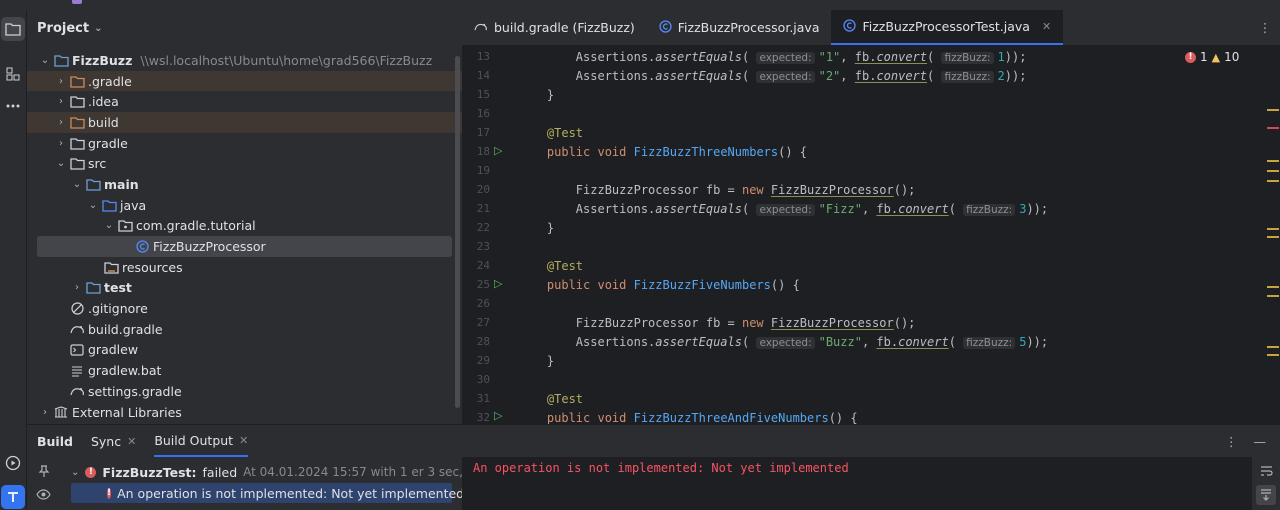  Describe the element at coordinates (13, 106) in the screenshot. I see `more-tools-icon` at that location.